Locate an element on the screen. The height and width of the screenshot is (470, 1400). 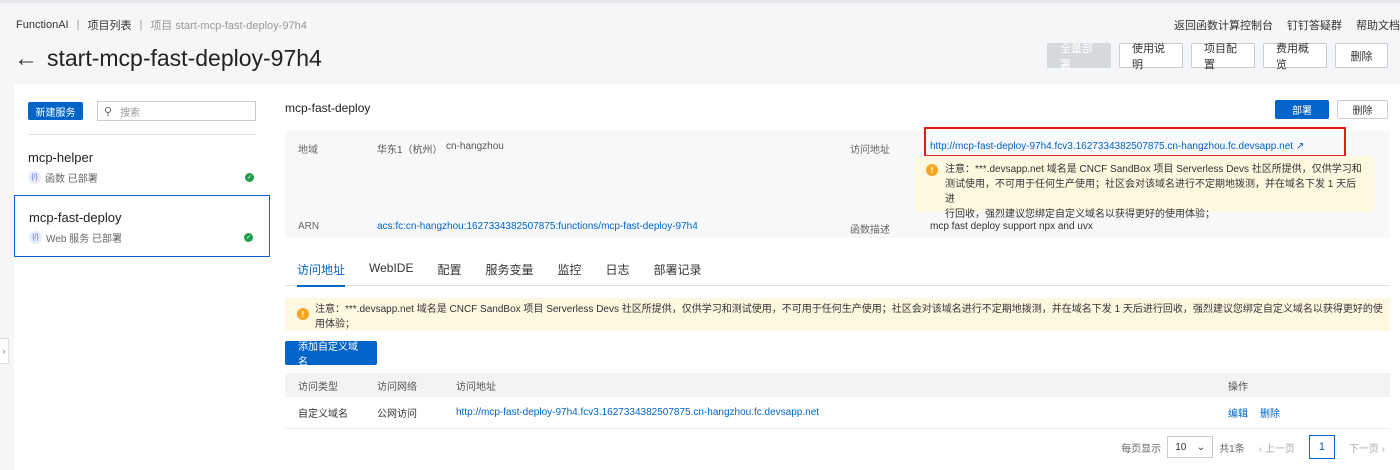
chevron-down-icon: ⌄ is located at coordinates (1201, 447).